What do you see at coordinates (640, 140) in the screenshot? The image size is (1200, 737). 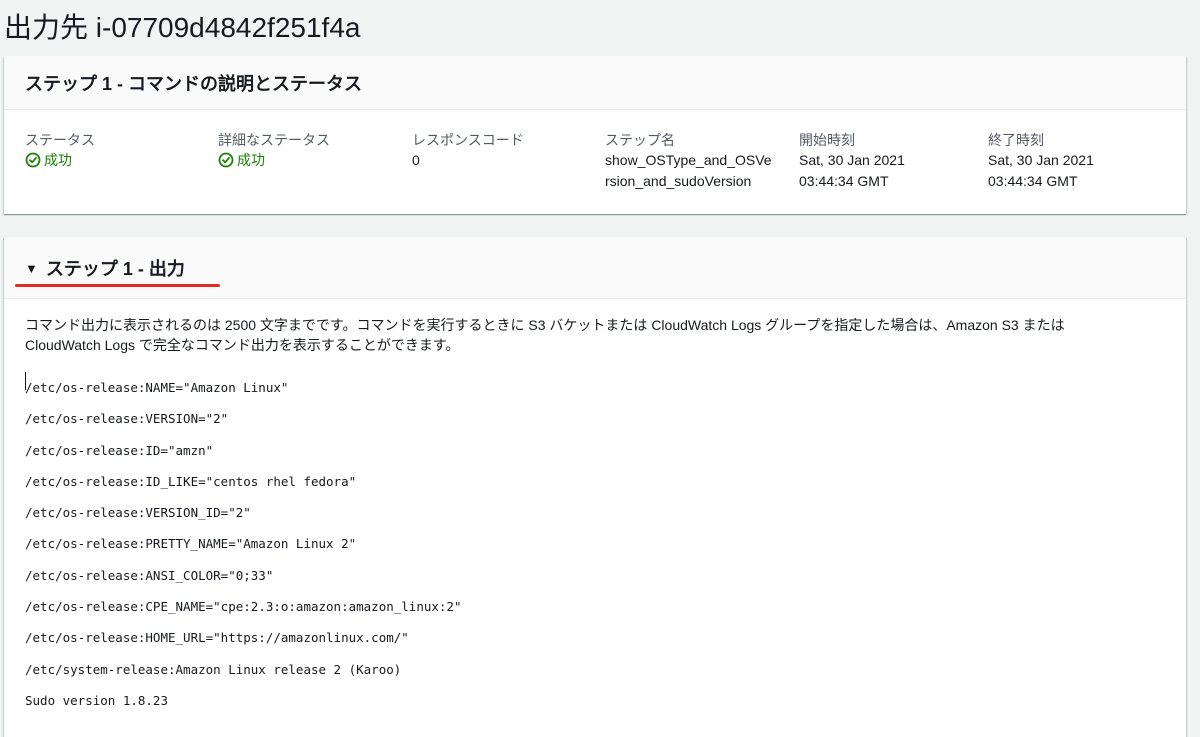 I see `step-name-label: ステップ名` at bounding box center [640, 140].